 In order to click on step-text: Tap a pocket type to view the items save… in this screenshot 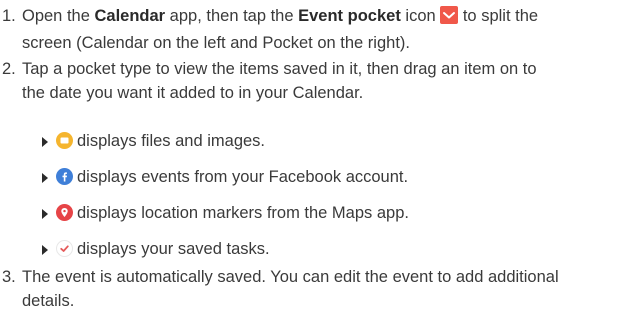, I will do `click(329, 81)`.